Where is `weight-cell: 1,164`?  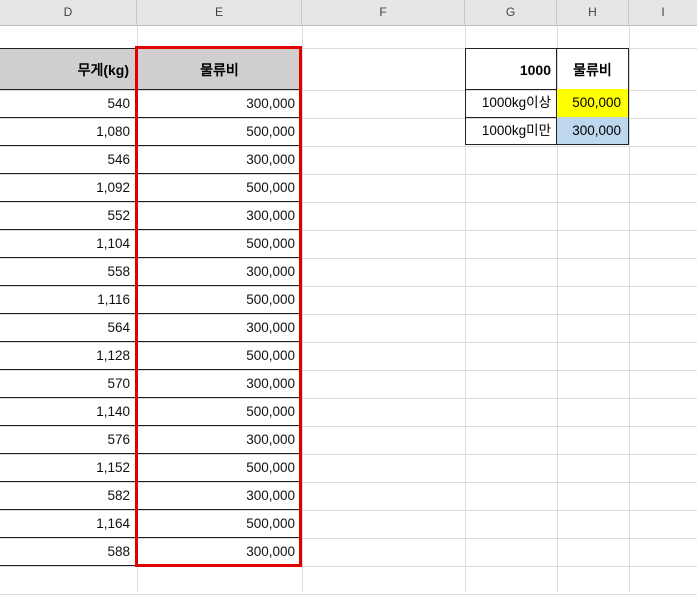
weight-cell: 1,164 is located at coordinates (68, 524).